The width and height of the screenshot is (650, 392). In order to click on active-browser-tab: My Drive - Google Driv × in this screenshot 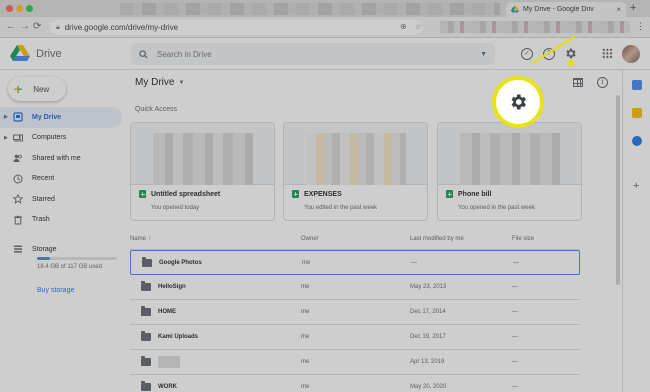, I will do `click(566, 9)`.